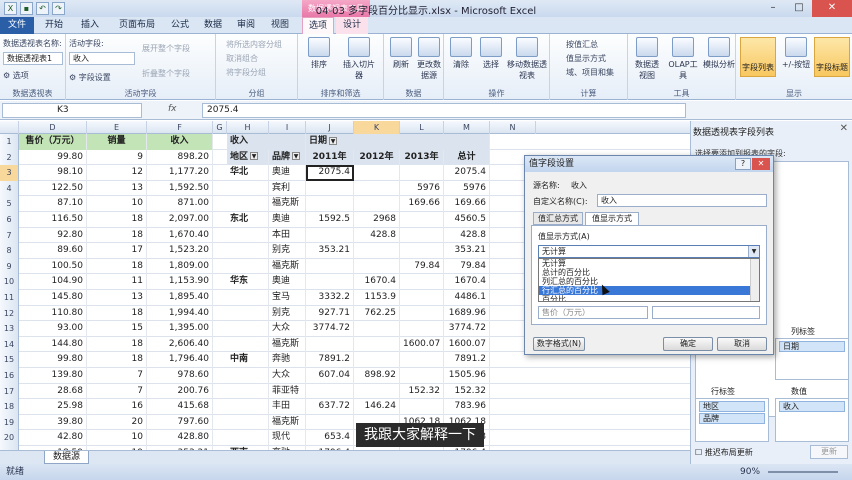  What do you see at coordinates (248, 173) in the screenshot?
I see `pivot-region-cell: 华北` at bounding box center [248, 173].